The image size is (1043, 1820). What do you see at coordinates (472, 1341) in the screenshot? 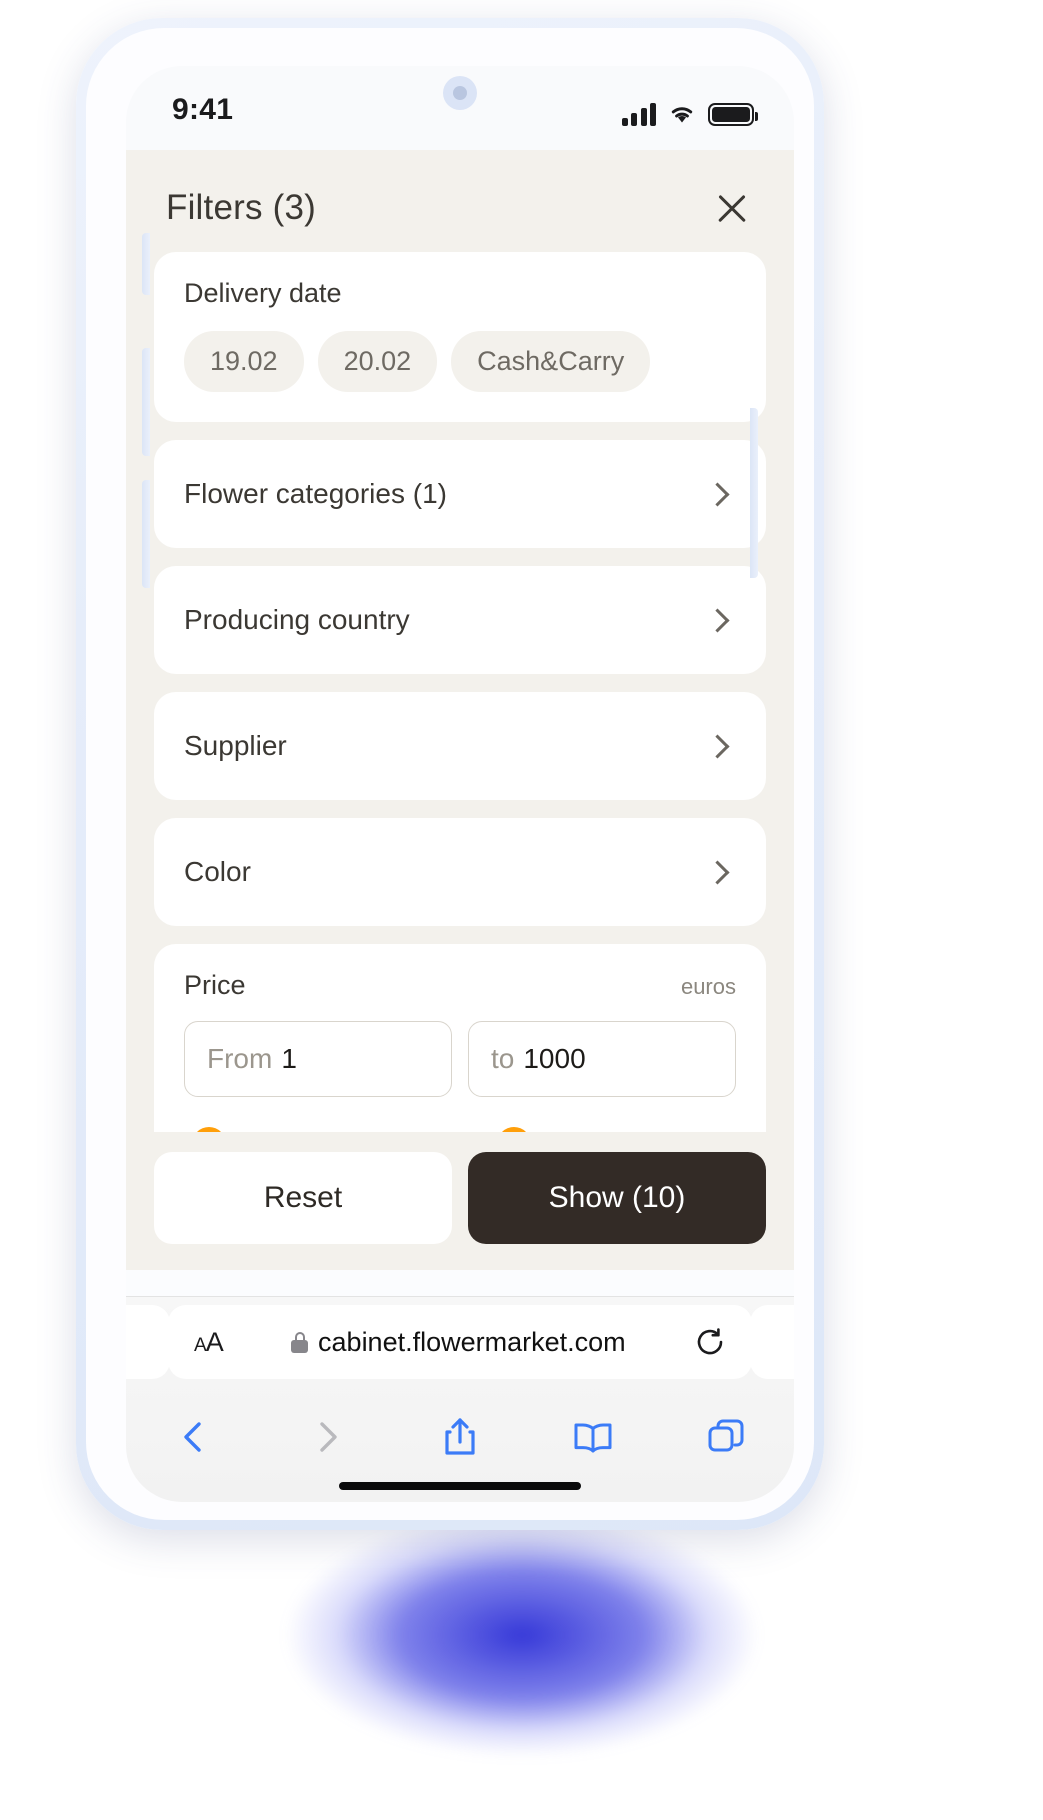
I see `url-text: cabinet.flowermarket.com` at bounding box center [472, 1341].